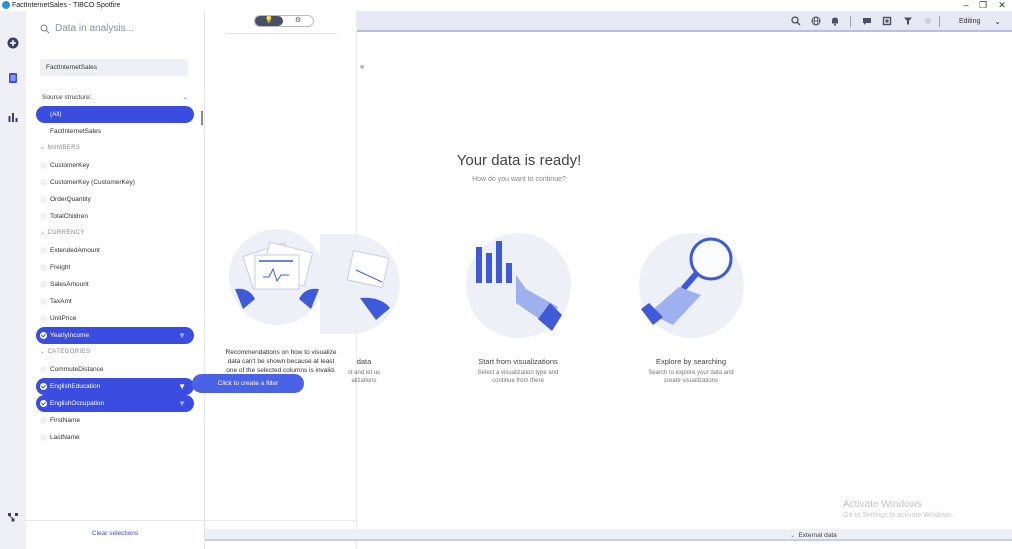 The height and width of the screenshot is (549, 1012). Describe the element at coordinates (691, 373) in the screenshot. I see `description-line: Search to explore your data and` at that location.